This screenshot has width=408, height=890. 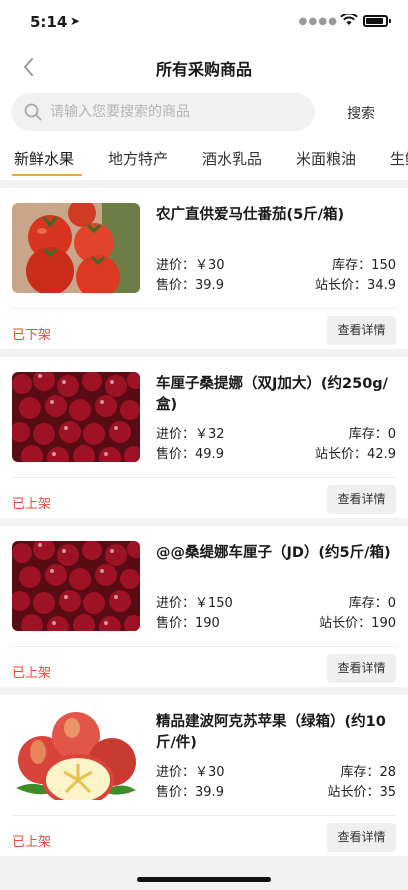 What do you see at coordinates (377, 21) in the screenshot?
I see `battery-icon` at bounding box center [377, 21].